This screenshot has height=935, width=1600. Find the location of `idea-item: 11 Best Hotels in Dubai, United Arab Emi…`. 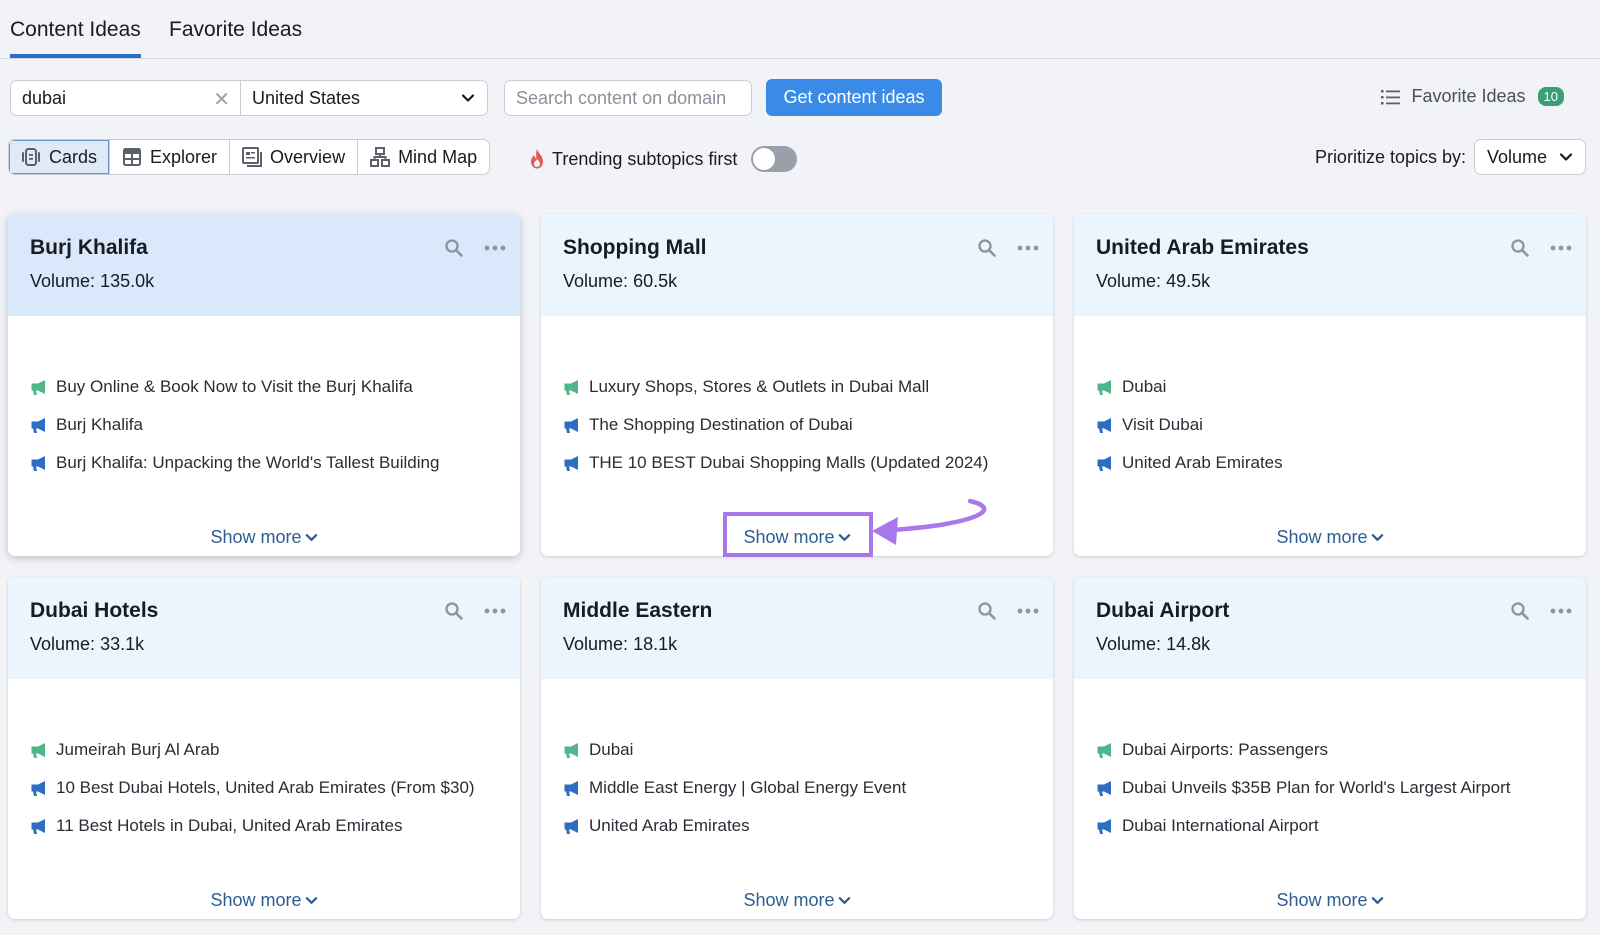

idea-item: 11 Best Hotels in Dubai, United Arab Emi… is located at coordinates (252, 826).